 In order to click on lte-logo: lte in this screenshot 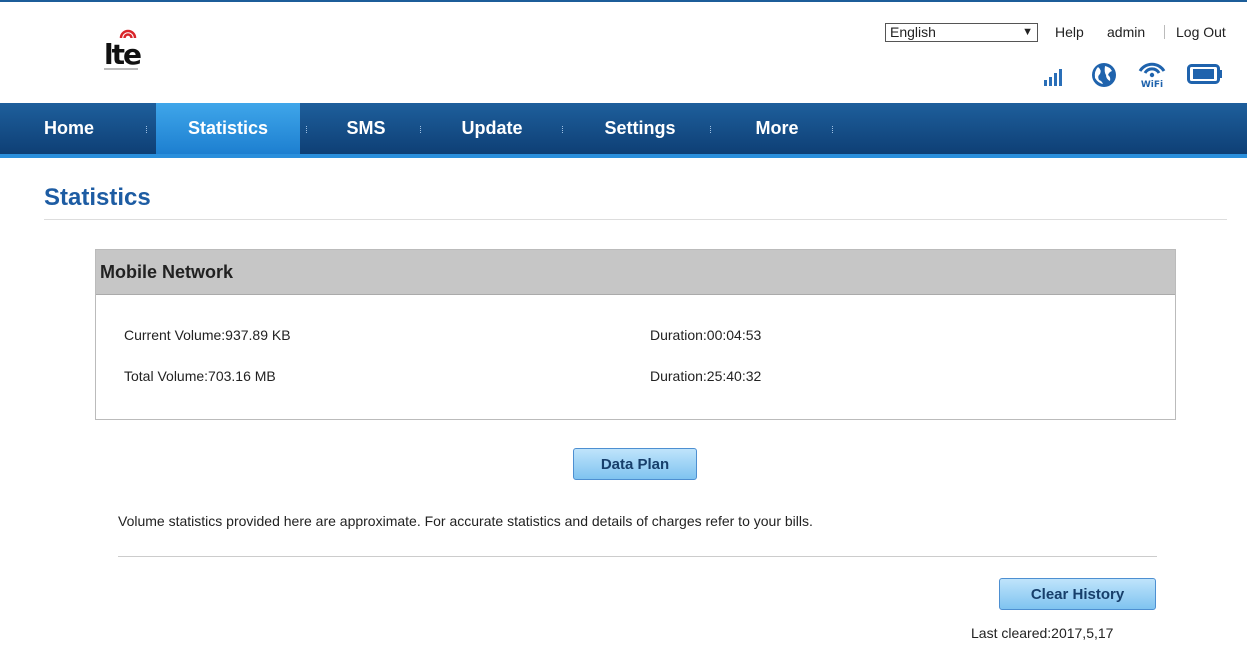, I will do `click(130, 49)`.